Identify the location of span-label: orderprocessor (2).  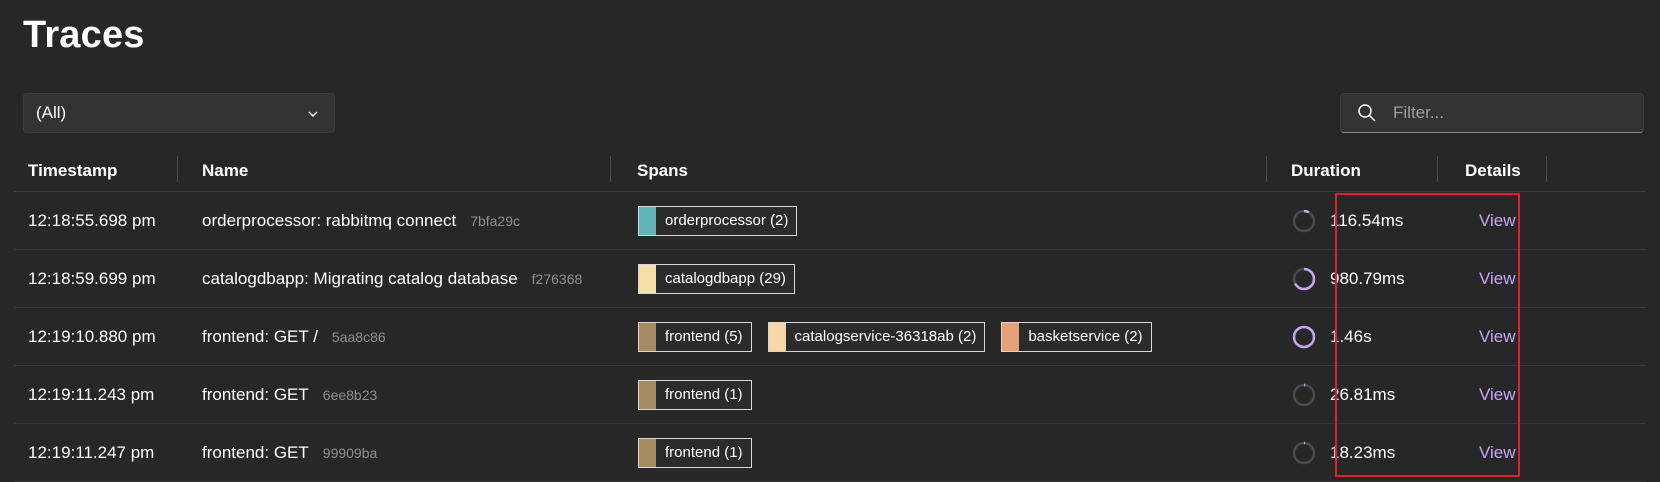
(727, 220).